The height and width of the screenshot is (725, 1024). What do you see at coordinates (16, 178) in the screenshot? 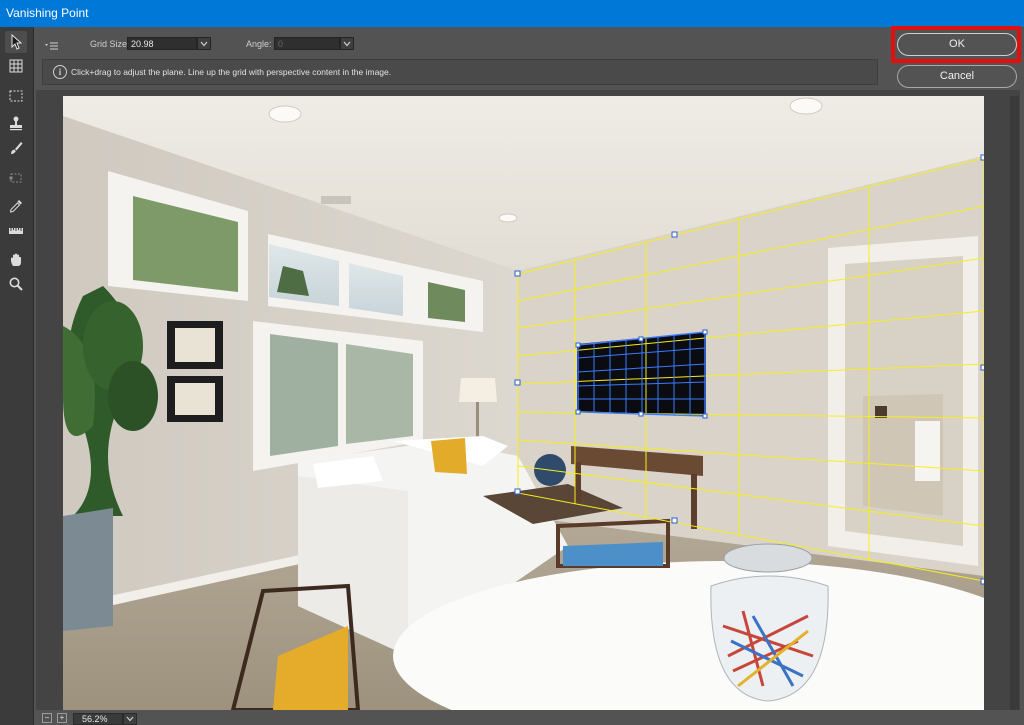
I see `transform-tool-icon` at bounding box center [16, 178].